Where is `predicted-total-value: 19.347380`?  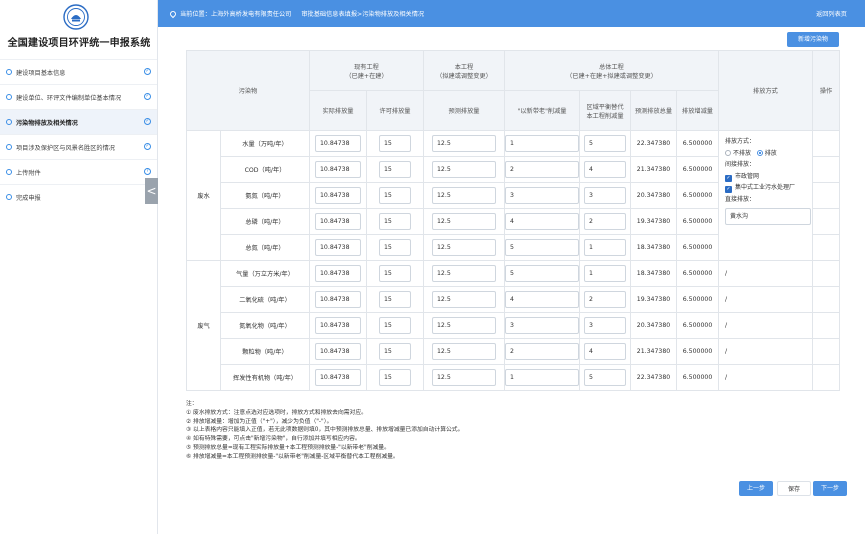
predicted-total-value: 19.347380 is located at coordinates (653, 299).